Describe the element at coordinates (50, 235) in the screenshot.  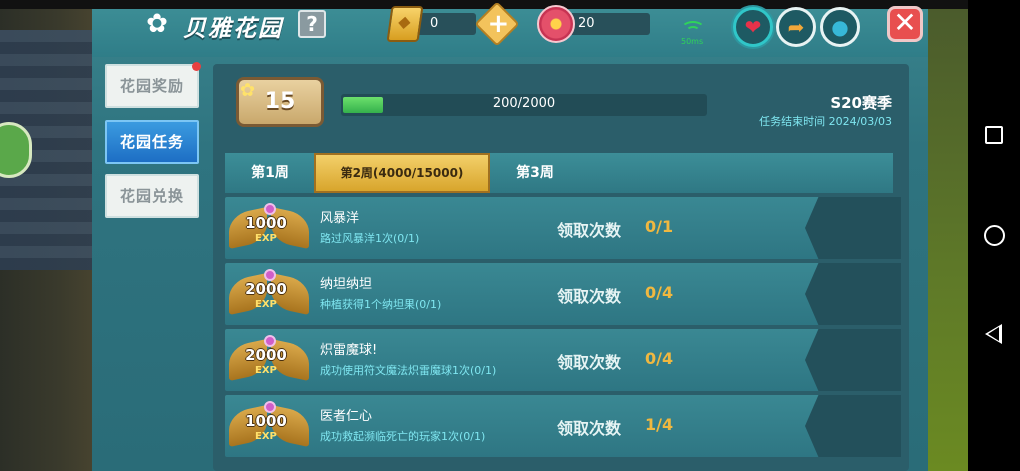
I see `scene-left` at that location.